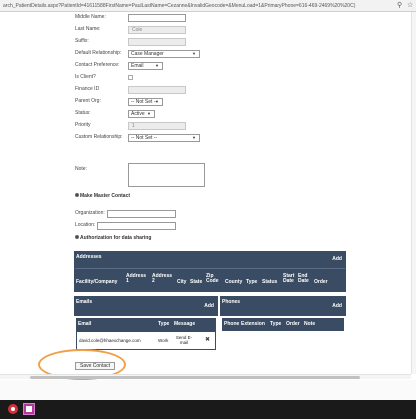 Image resolution: width=416 pixels, height=419 pixels. I want to click on email-col-email: Email, so click(85, 324).